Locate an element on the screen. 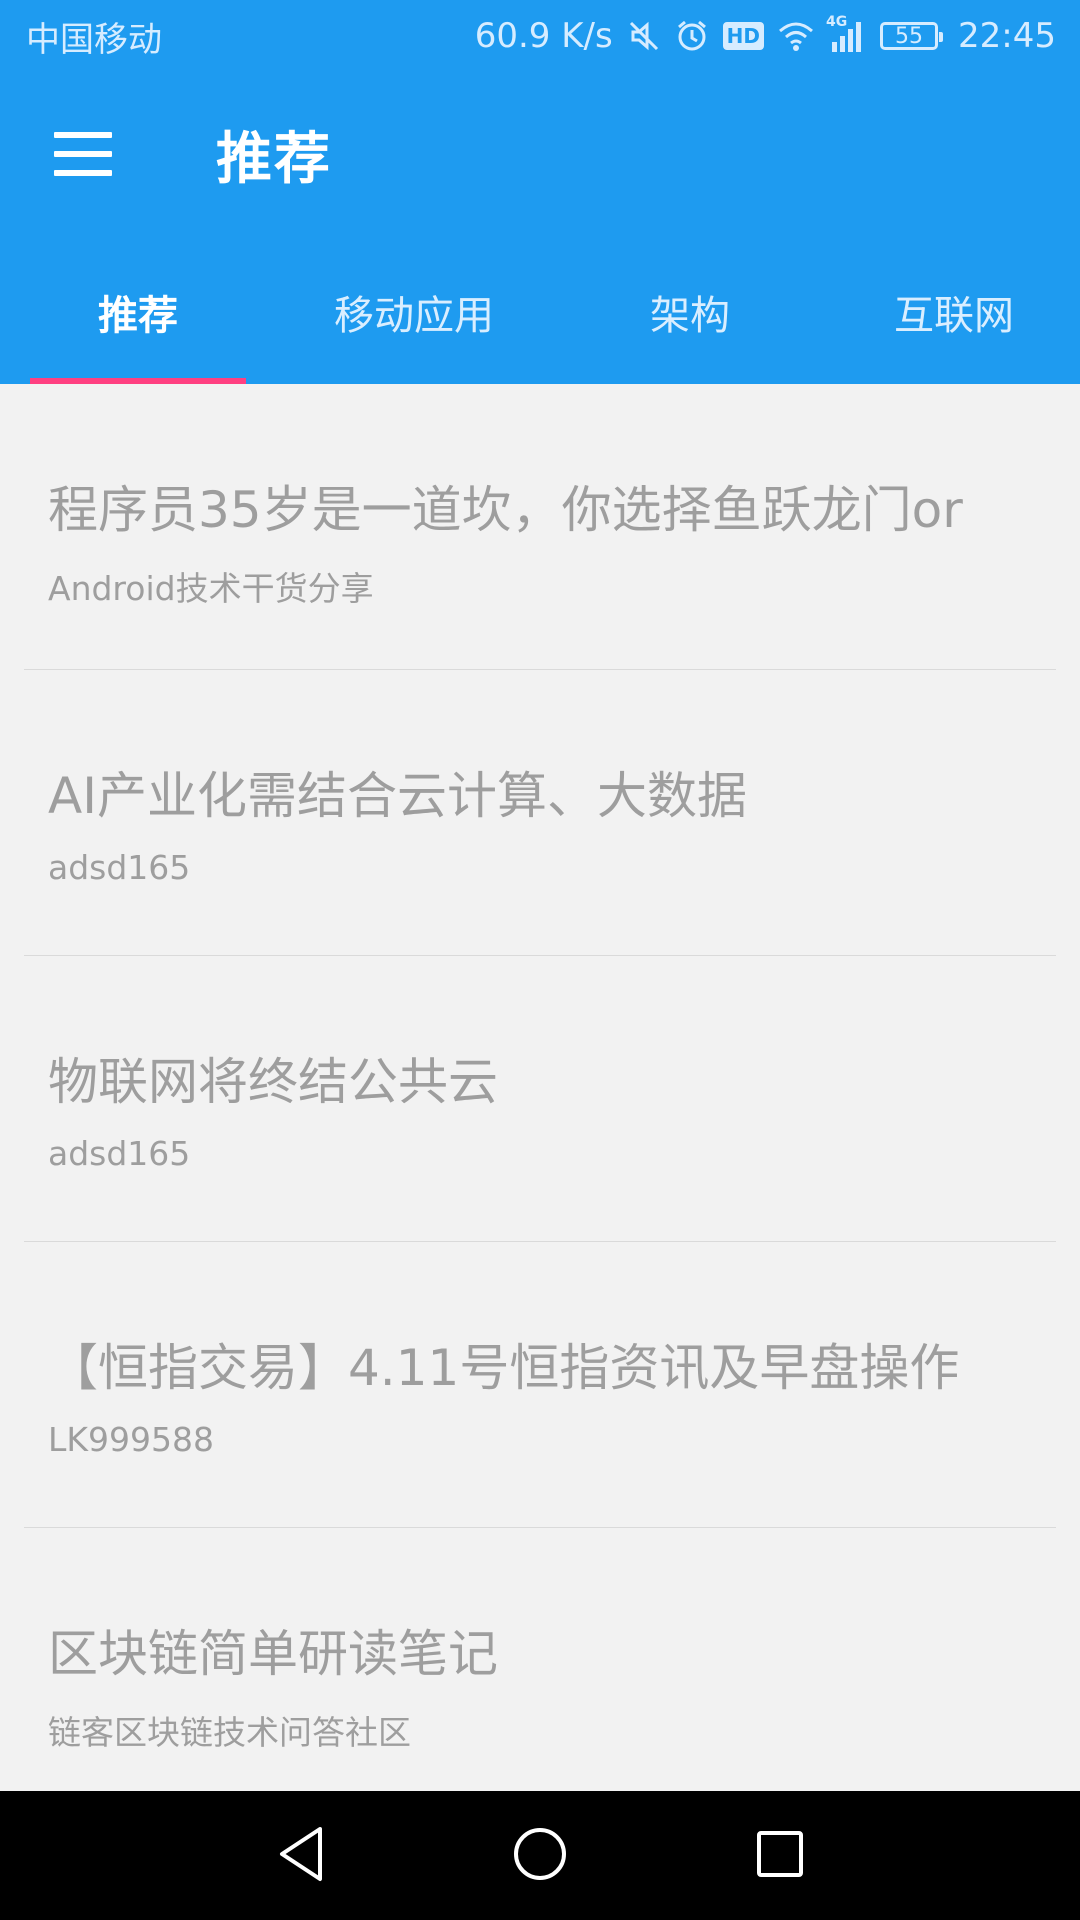 This screenshot has height=1920, width=1080. list-item: 区块链简单研读笔记 链客区块链技术问答社区 is located at coordinates (540, 1671).